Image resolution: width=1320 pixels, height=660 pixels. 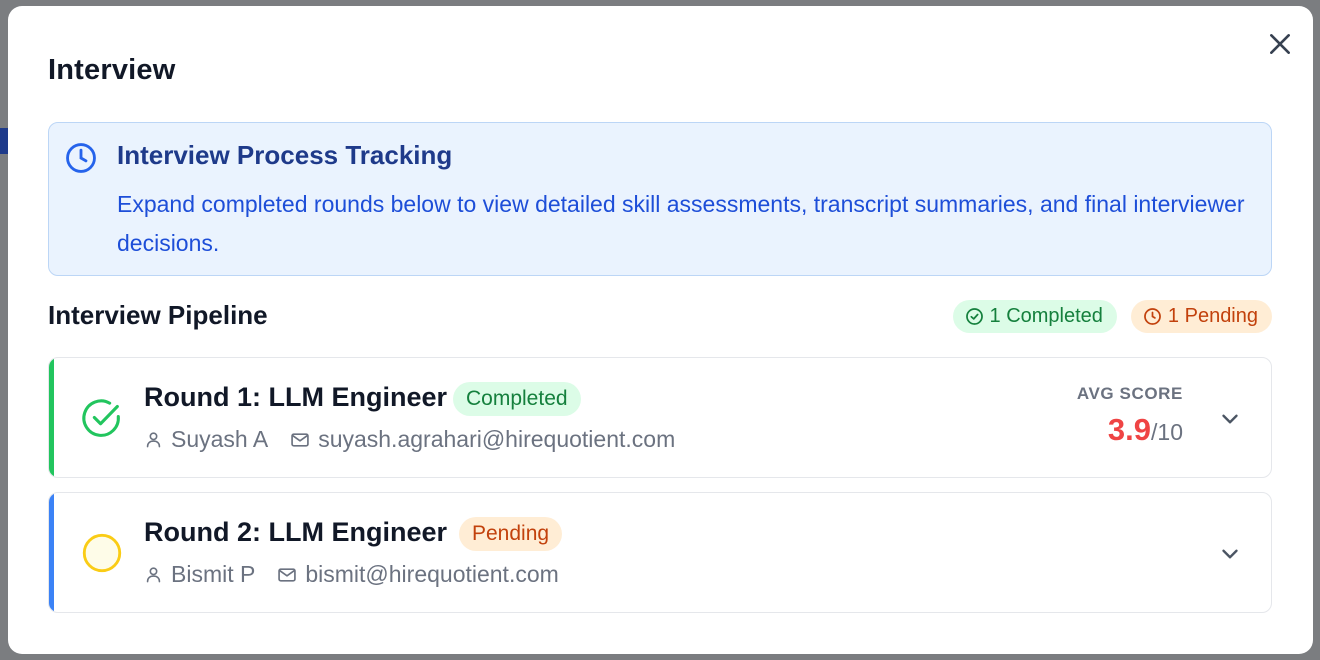 I want to click on avg-score-max: /10, so click(x=1167, y=432).